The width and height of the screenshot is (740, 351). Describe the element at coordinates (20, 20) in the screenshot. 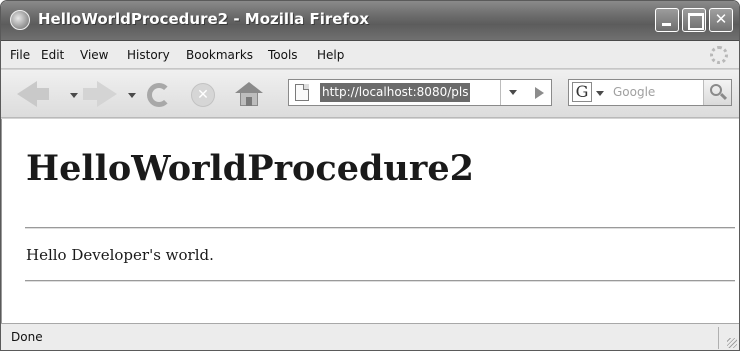

I see `firefox-icon` at that location.